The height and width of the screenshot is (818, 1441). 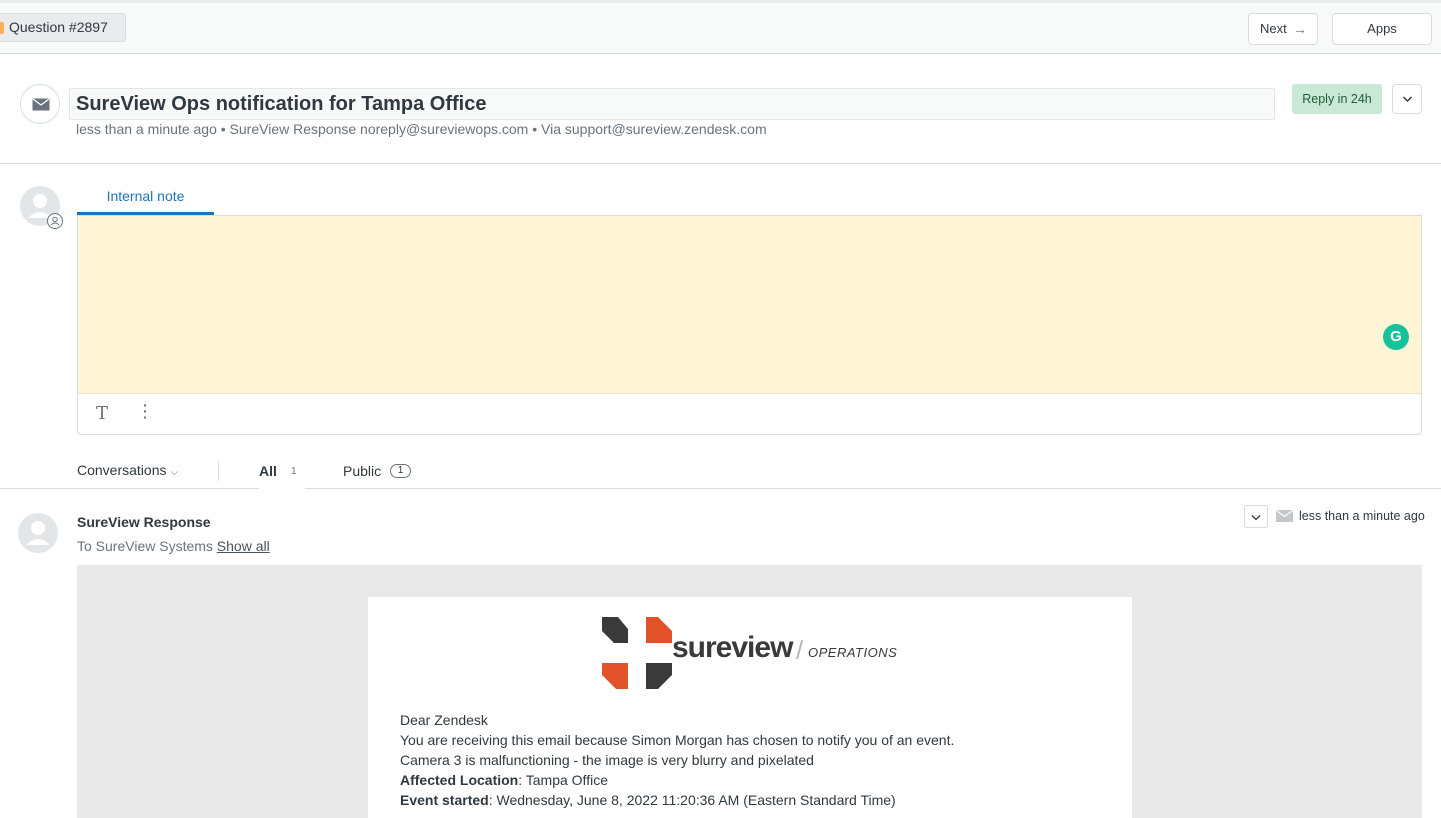 I want to click on apps-button: Apps, so click(x=1382, y=29).